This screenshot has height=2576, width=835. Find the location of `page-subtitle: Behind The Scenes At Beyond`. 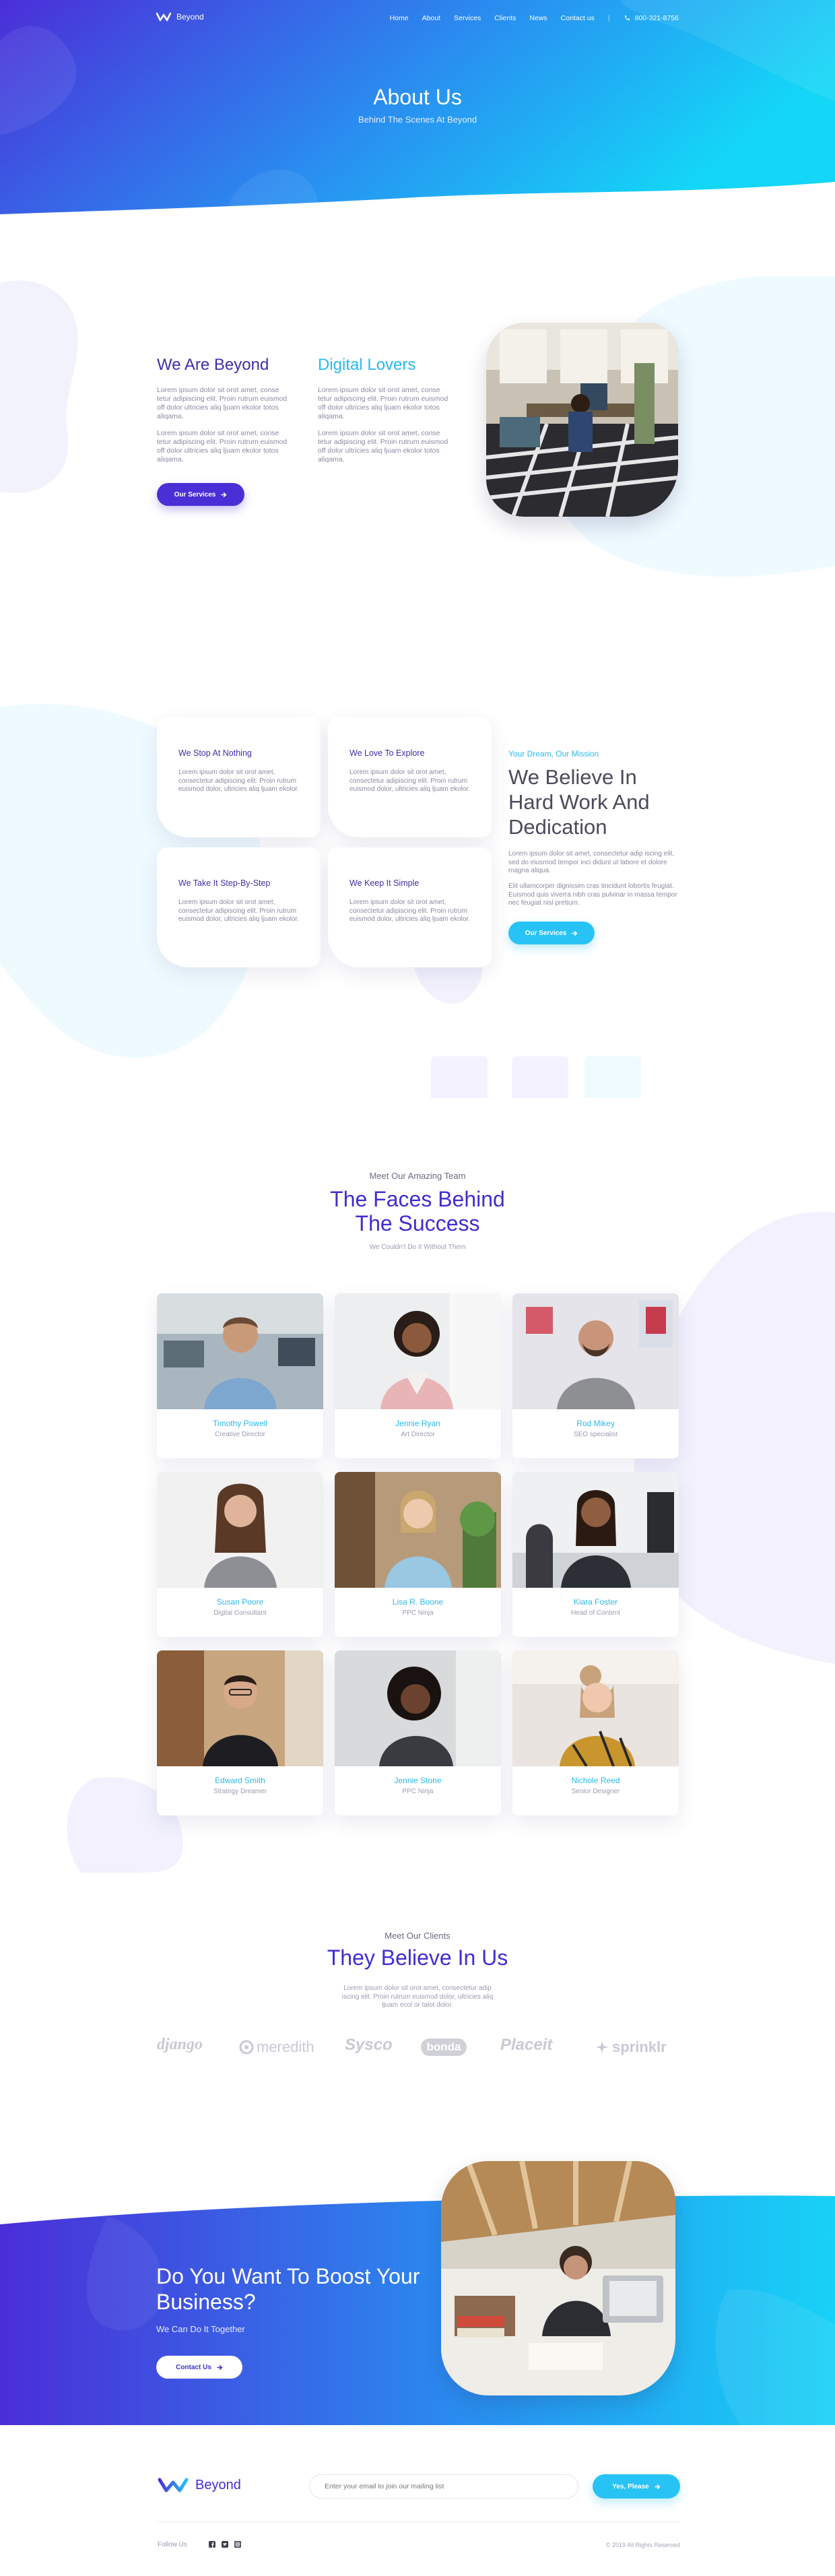

page-subtitle: Behind The Scenes At Beyond is located at coordinates (417, 120).